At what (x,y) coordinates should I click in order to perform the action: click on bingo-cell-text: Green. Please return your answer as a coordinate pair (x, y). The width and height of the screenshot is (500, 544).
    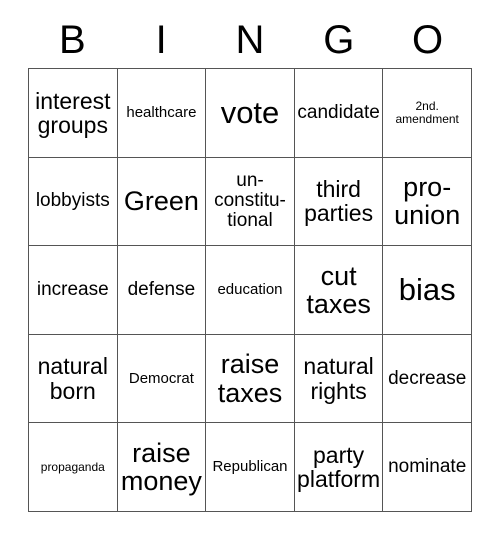
    Looking at the image, I should click on (161, 201).